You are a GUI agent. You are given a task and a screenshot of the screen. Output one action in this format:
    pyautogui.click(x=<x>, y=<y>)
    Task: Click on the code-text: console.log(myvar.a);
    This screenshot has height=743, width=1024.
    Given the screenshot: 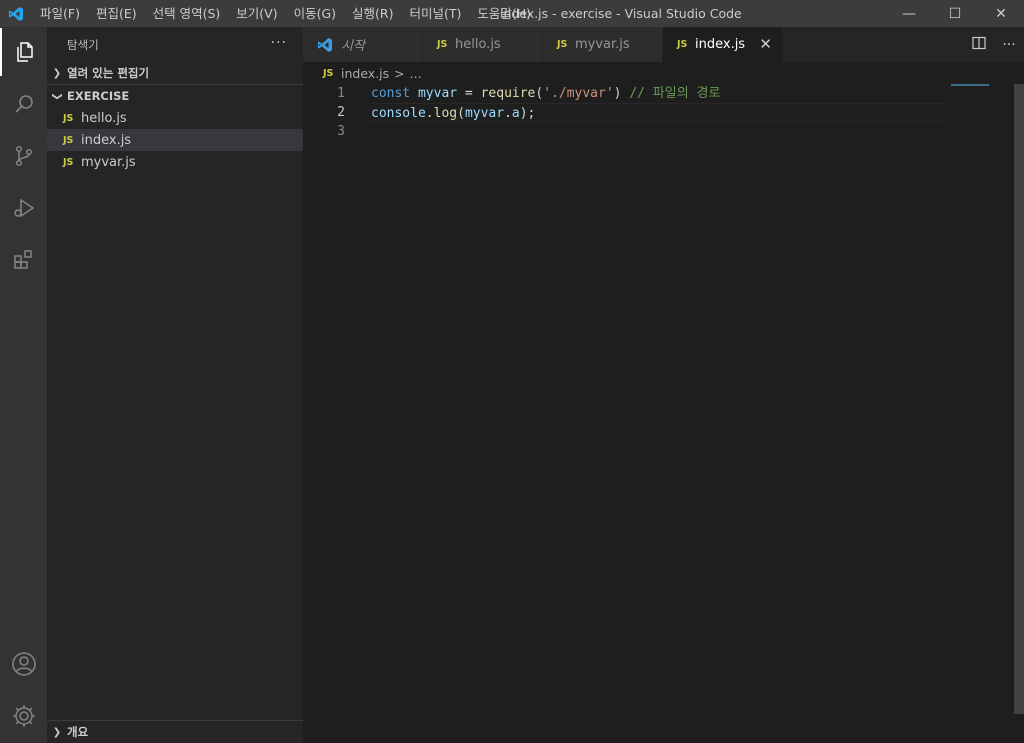 What is the action you would take?
    pyautogui.click(x=658, y=112)
    